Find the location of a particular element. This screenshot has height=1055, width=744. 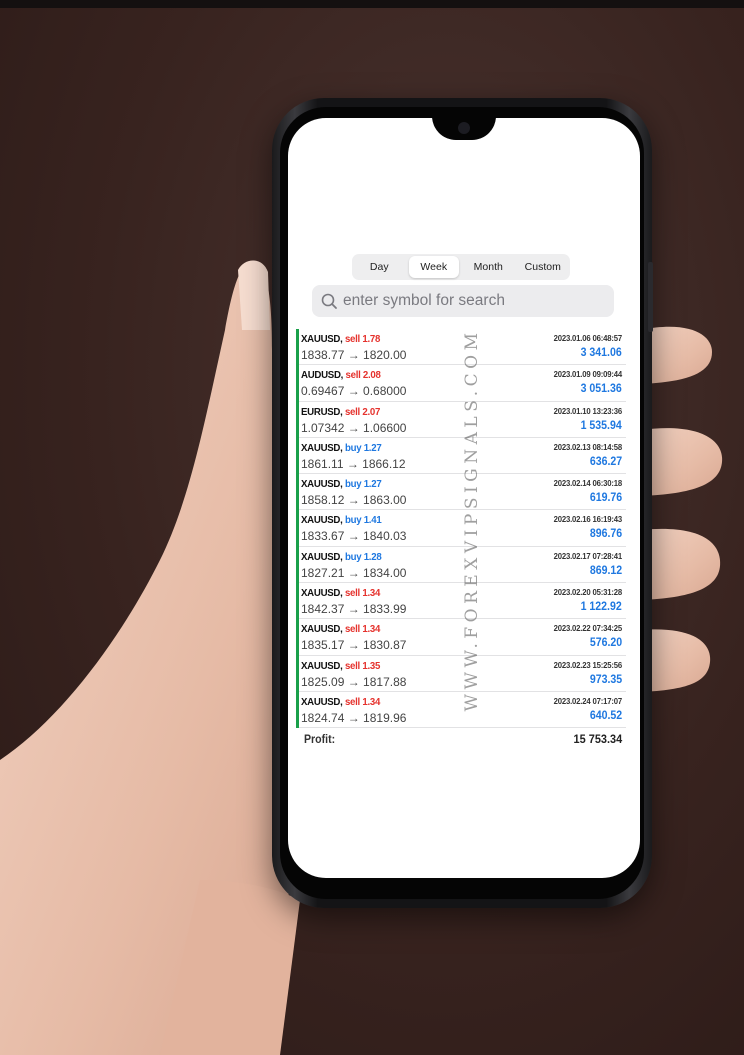

trade-profit: 619.76 is located at coordinates (605, 498).